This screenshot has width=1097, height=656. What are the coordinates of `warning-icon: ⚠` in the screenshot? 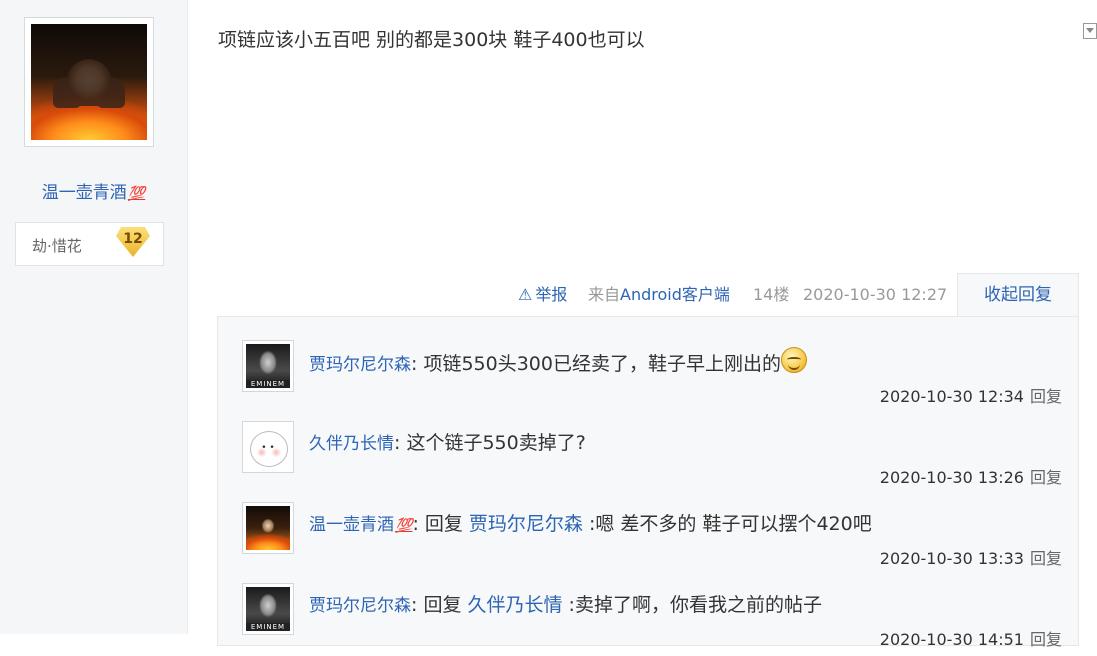 It's located at (525, 294).